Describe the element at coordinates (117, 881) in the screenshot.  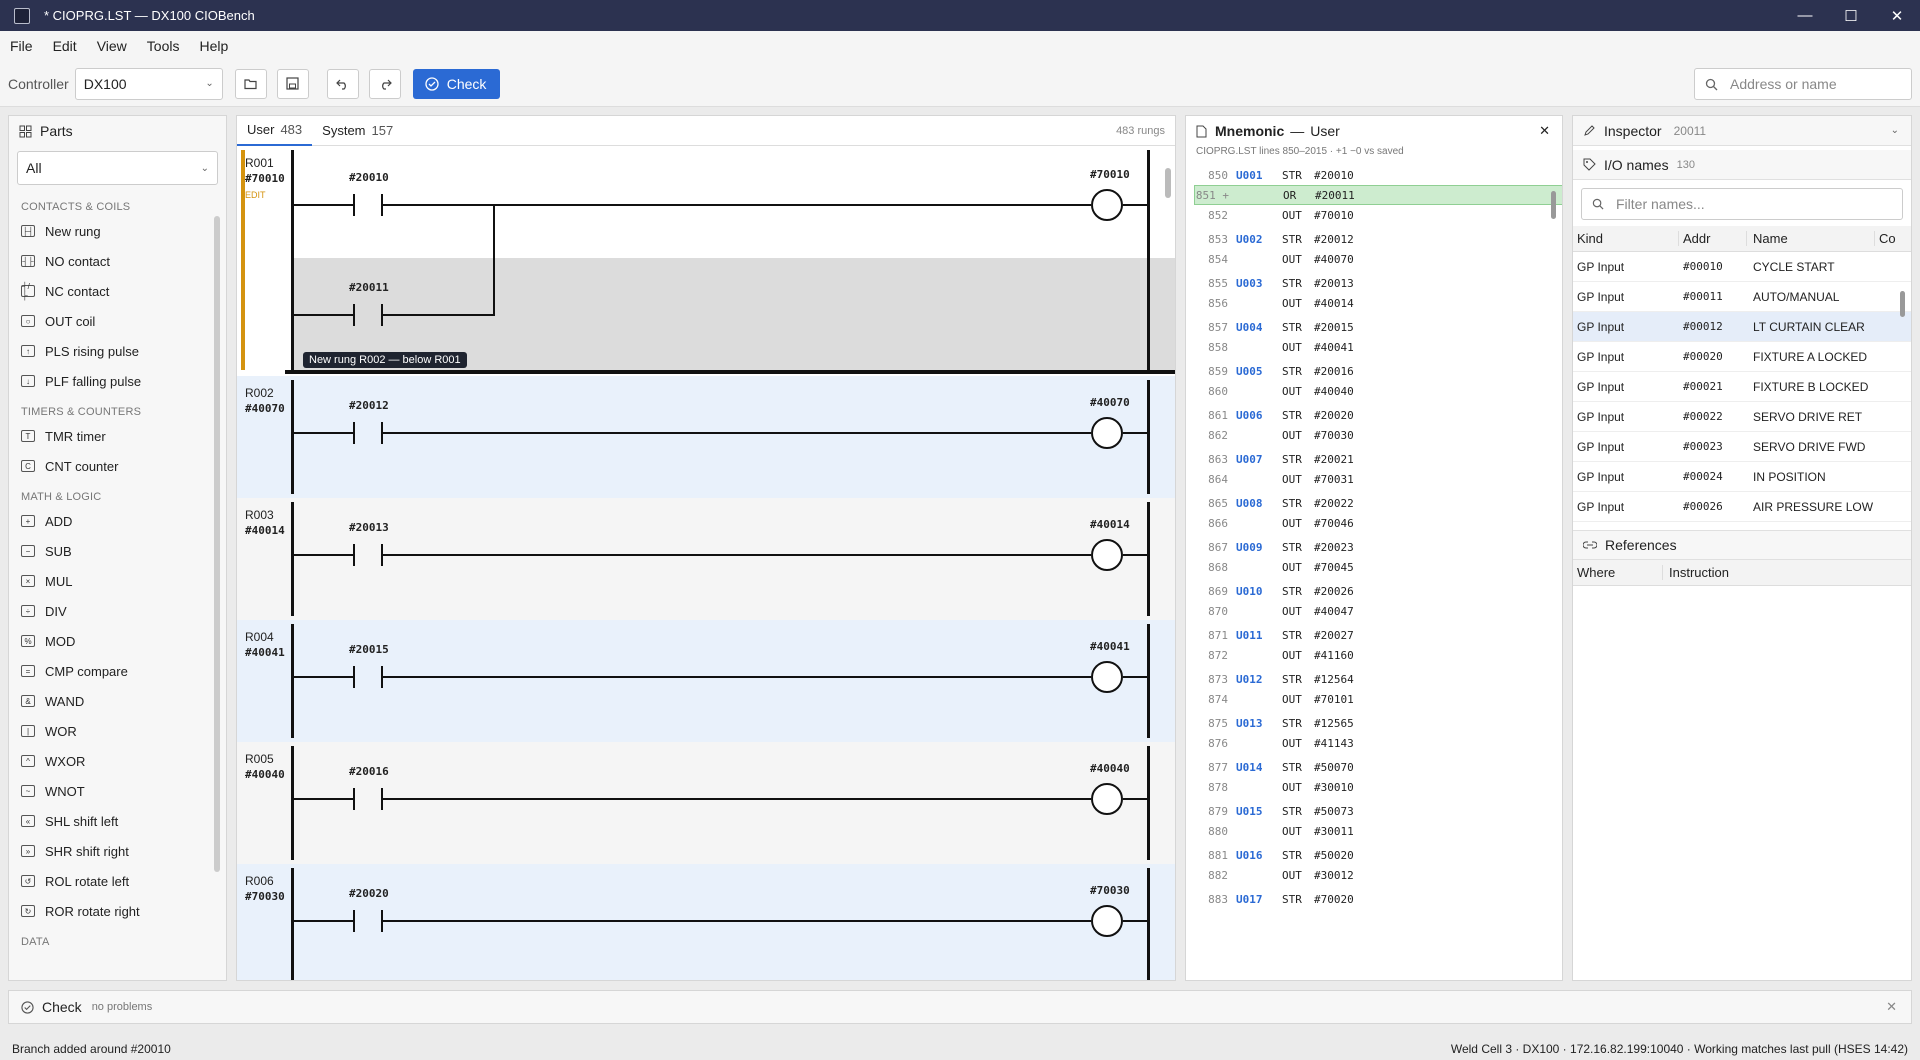
I see `part-item: ↺ ROL rotate left` at that location.